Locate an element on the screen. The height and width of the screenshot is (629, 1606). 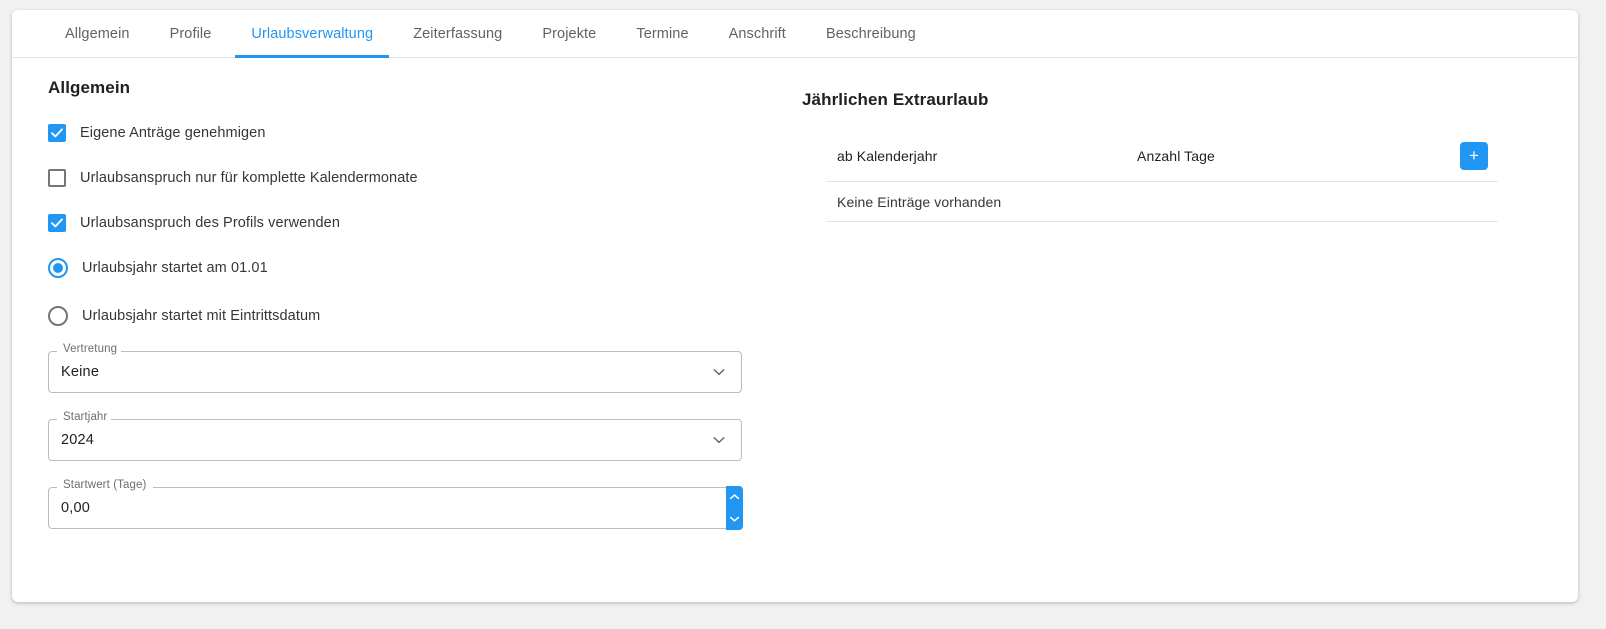
stepper-up-icon is located at coordinates (734, 497).